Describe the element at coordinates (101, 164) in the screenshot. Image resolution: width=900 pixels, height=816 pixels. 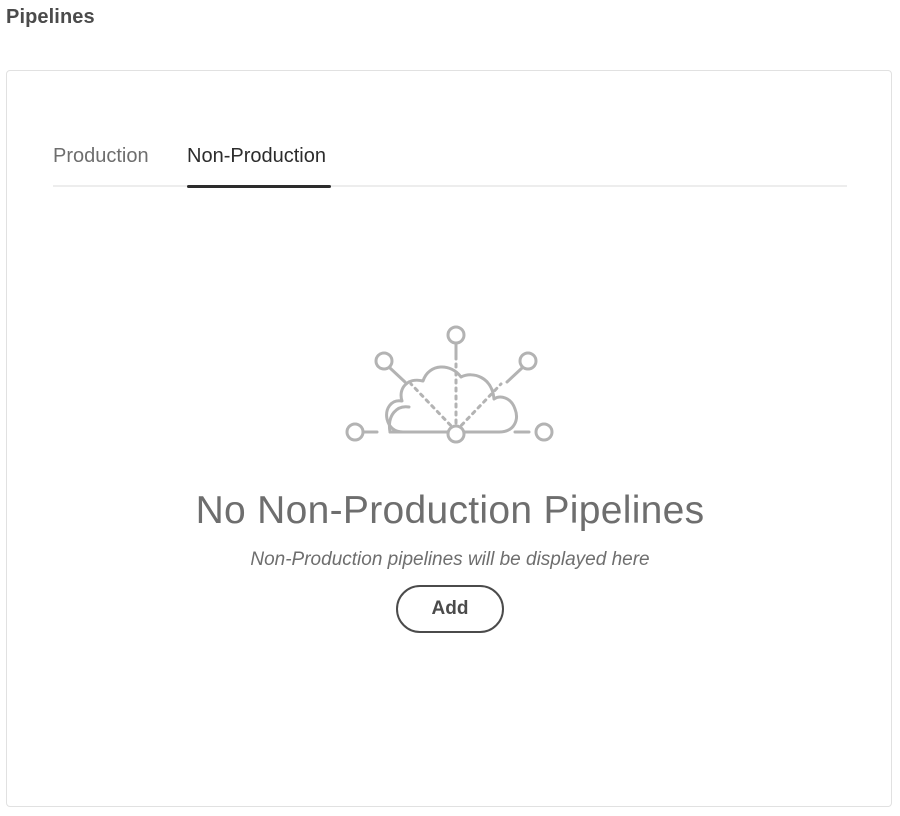
I see `tab-production: Production` at that location.